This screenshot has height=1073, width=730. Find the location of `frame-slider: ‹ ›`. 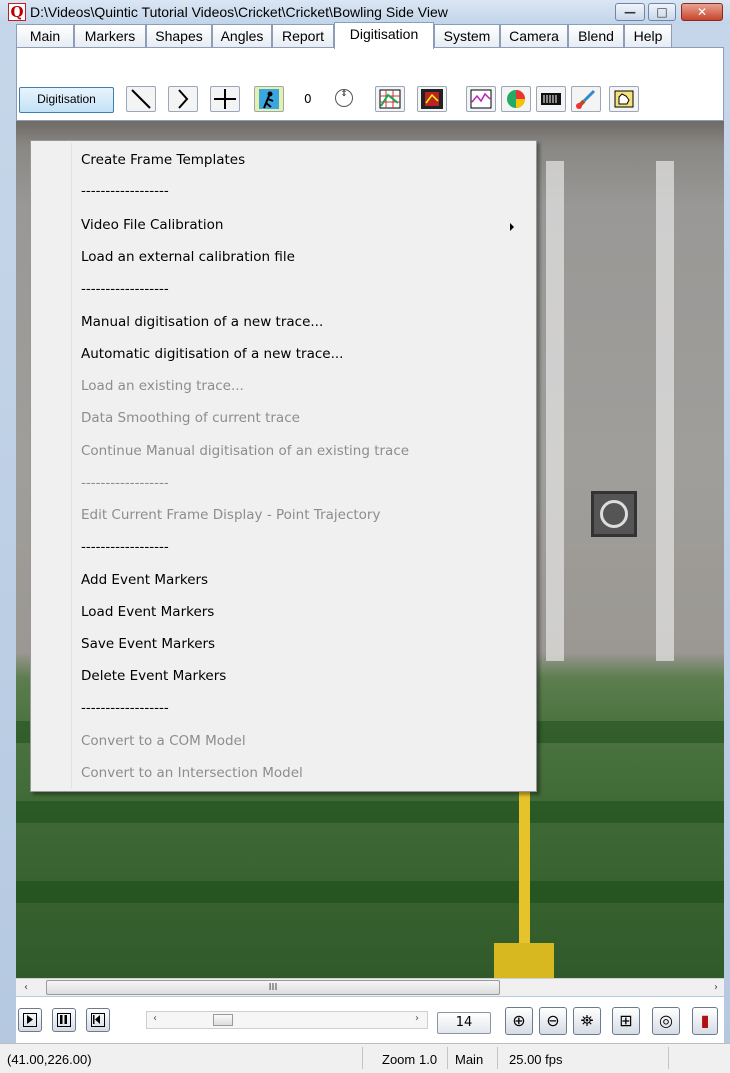

frame-slider: ‹ › is located at coordinates (287, 1020).